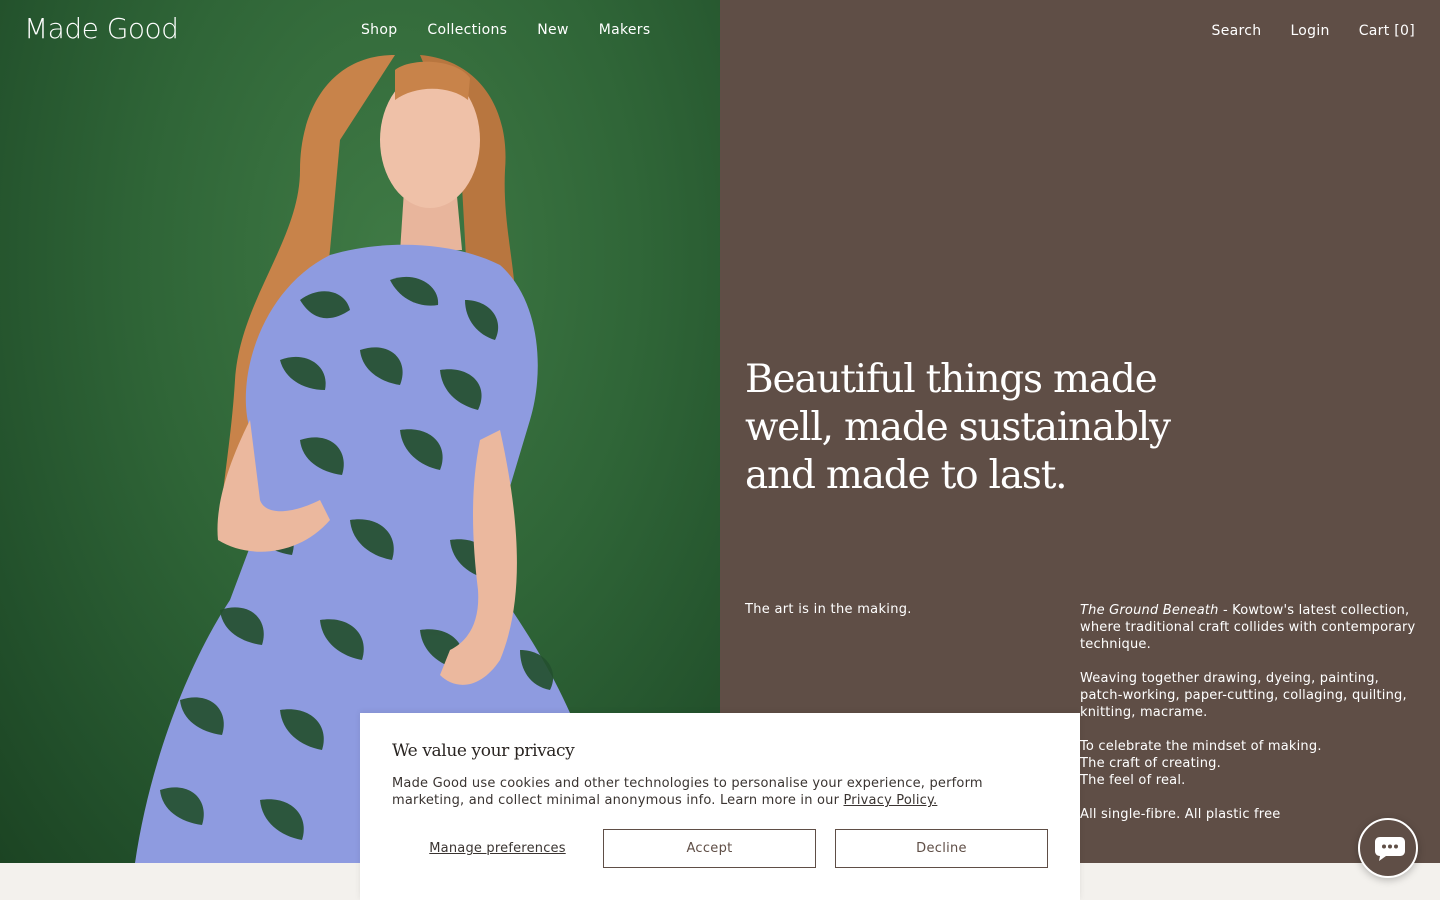 The width and height of the screenshot is (1440, 900). I want to click on utility-nav: Search Login Cart [0], so click(1313, 31).